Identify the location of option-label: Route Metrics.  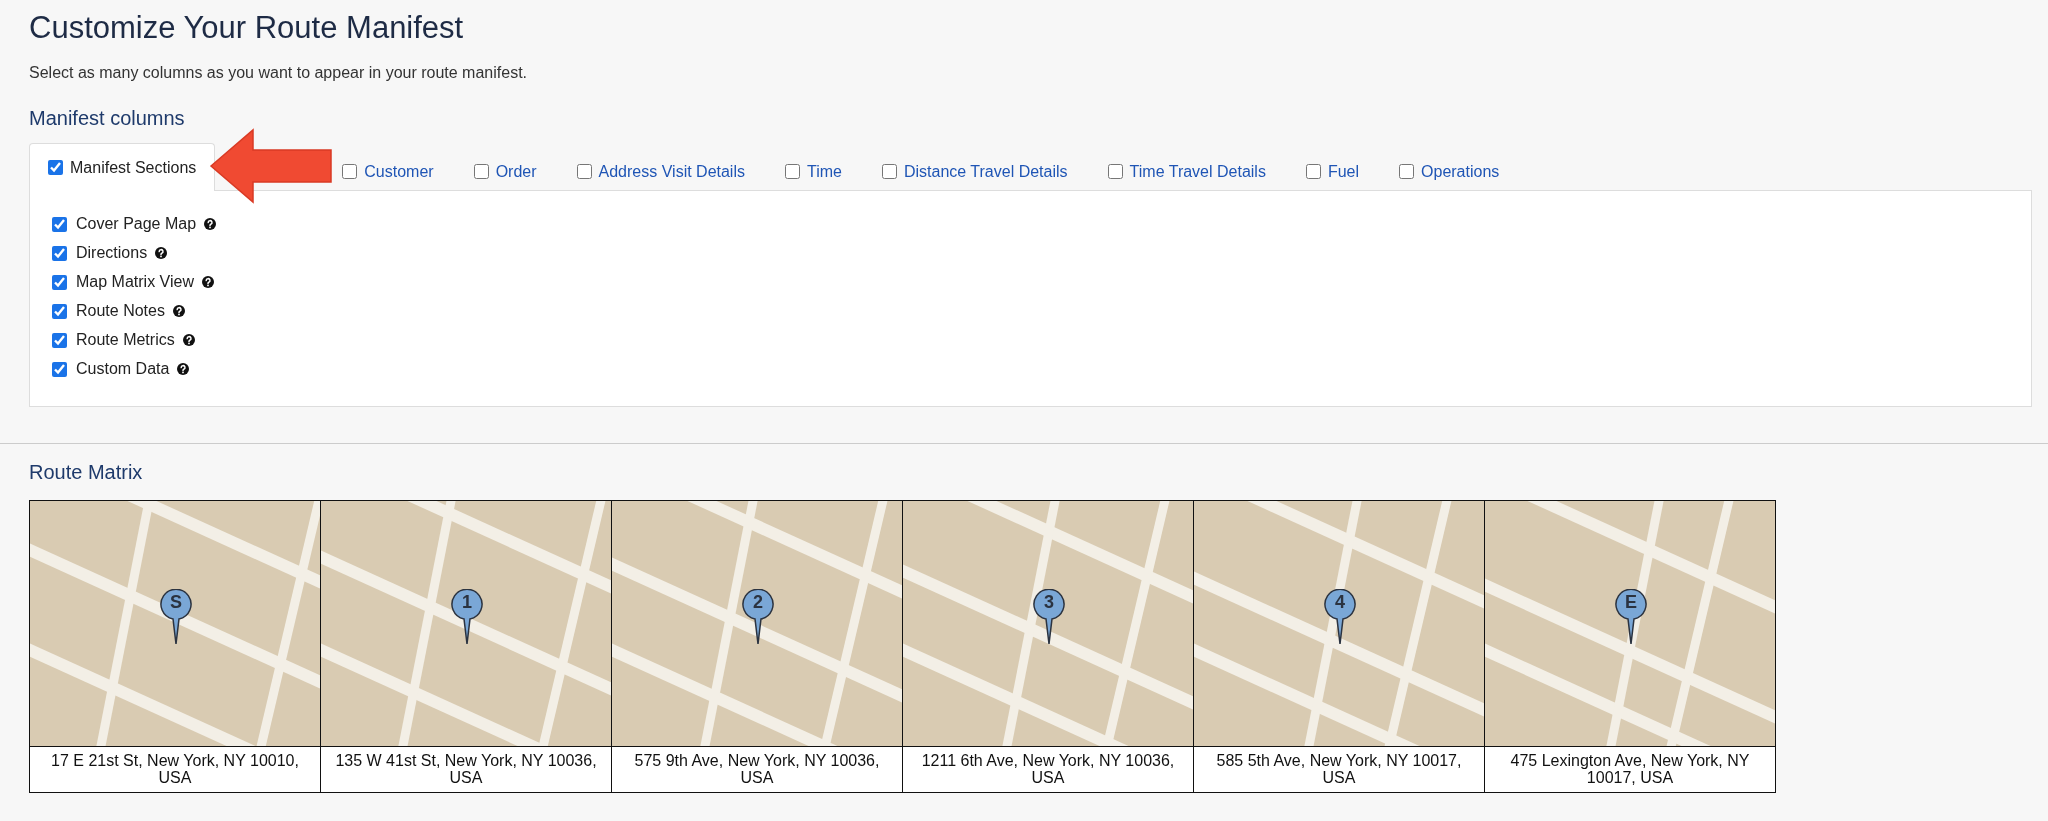
(125, 340).